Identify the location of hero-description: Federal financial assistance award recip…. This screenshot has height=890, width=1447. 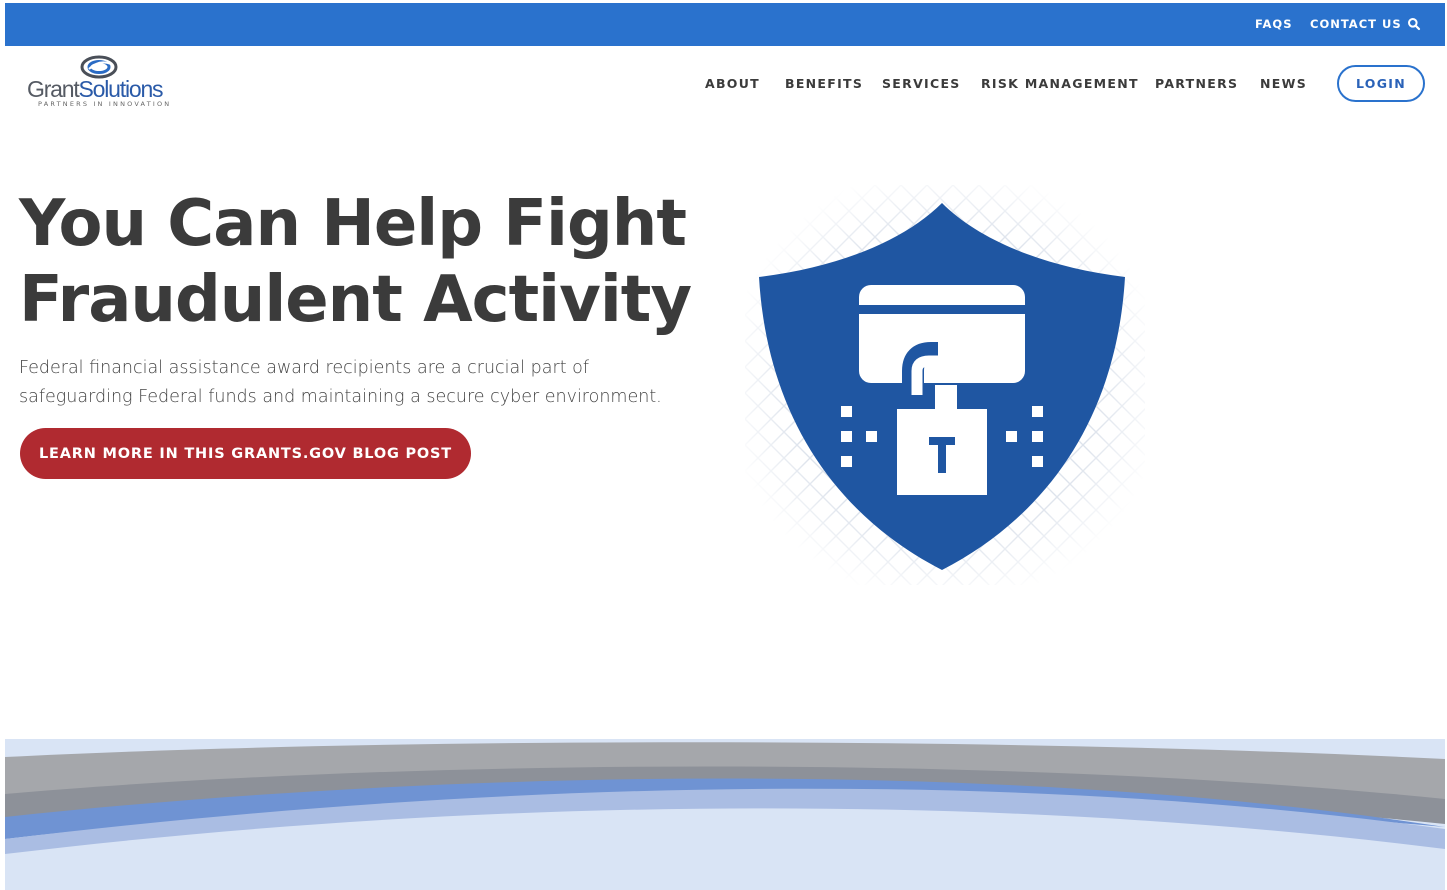
(340, 382).